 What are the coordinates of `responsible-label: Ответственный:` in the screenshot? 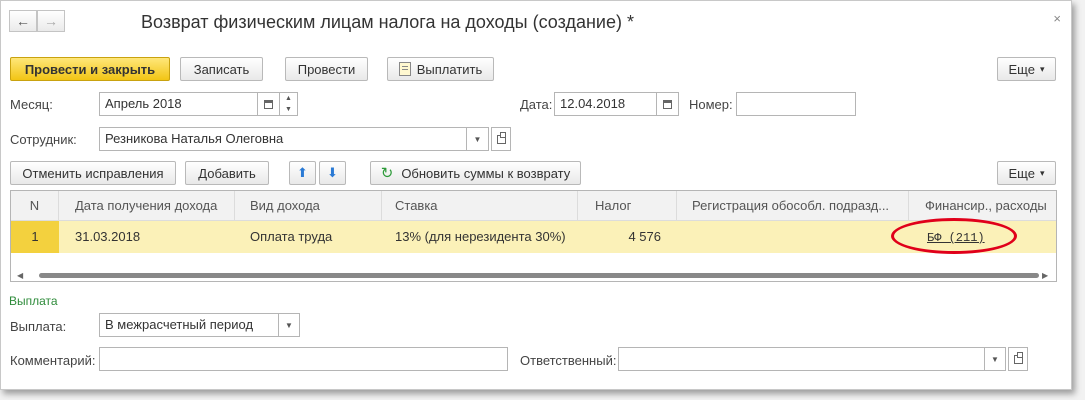 It's located at (568, 360).